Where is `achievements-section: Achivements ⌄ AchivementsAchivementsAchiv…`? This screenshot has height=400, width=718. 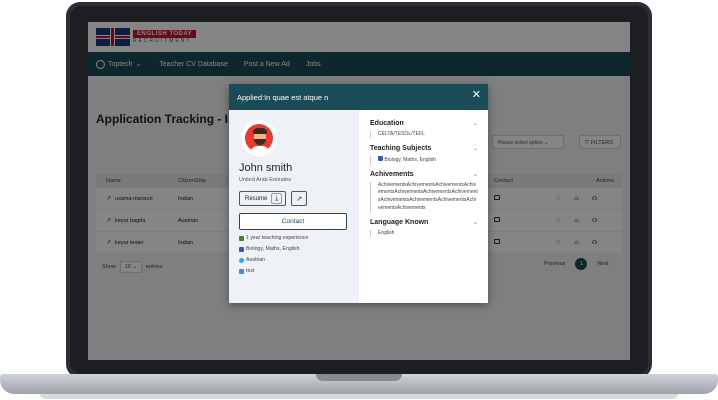 achievements-section: Achivements ⌄ AchivementsAchivementsAchiv… is located at coordinates (424, 192).